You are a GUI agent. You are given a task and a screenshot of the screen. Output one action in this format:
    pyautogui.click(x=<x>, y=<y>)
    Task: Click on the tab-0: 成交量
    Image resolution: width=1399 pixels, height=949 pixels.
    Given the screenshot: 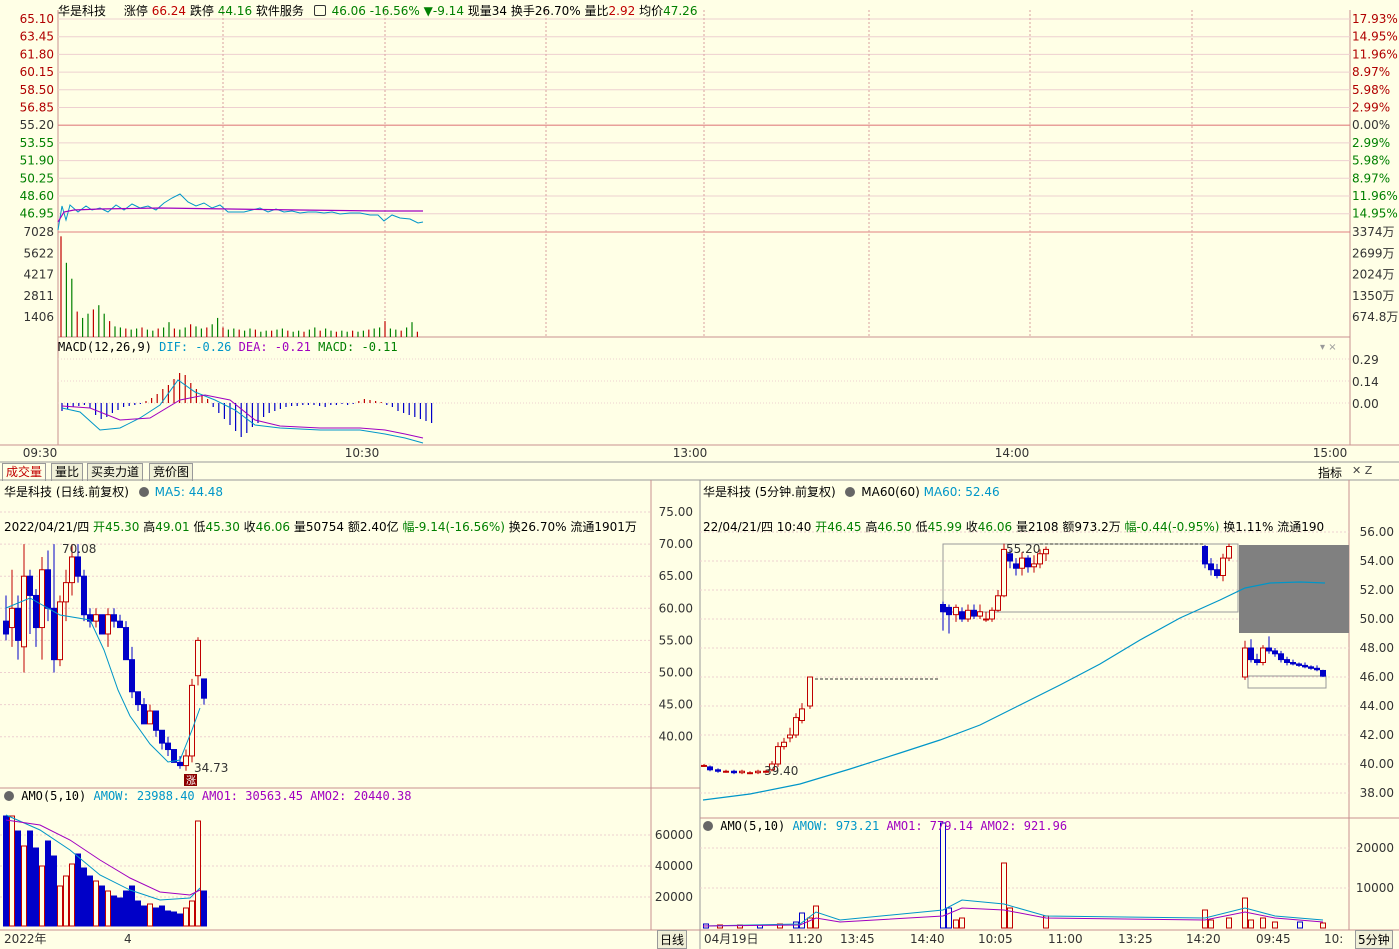 What is the action you would take?
    pyautogui.click(x=24, y=472)
    